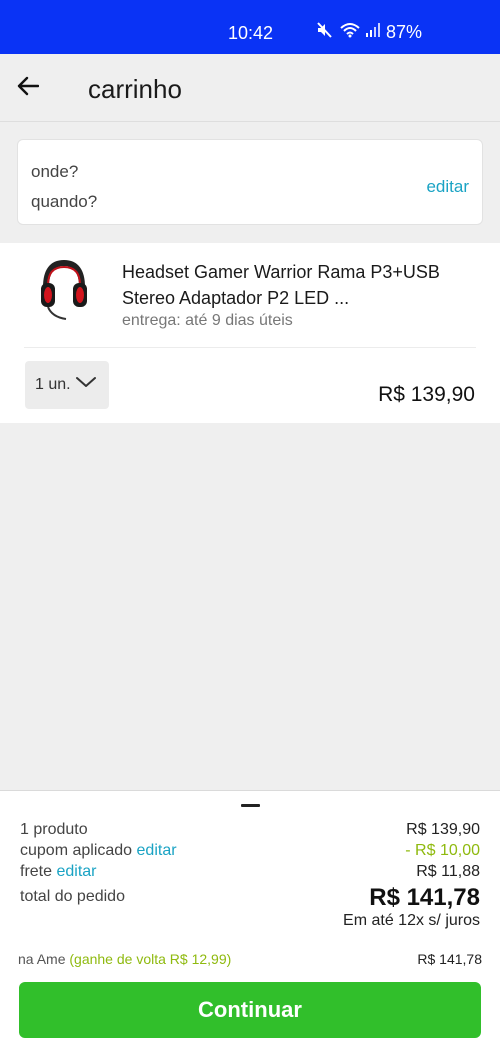 The image size is (500, 1056). What do you see at coordinates (424, 897) in the screenshot?
I see `total-value: R$ 141,78` at bounding box center [424, 897].